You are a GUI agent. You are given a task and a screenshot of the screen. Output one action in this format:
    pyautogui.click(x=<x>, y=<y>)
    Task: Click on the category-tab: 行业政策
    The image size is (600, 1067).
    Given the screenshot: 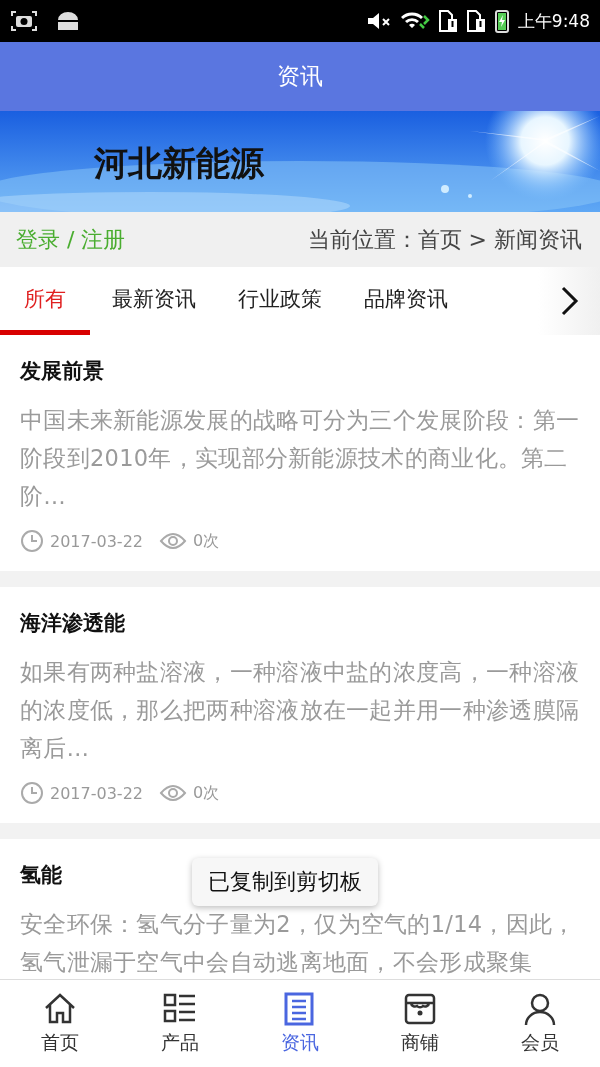 What is the action you would take?
    pyautogui.click(x=280, y=301)
    